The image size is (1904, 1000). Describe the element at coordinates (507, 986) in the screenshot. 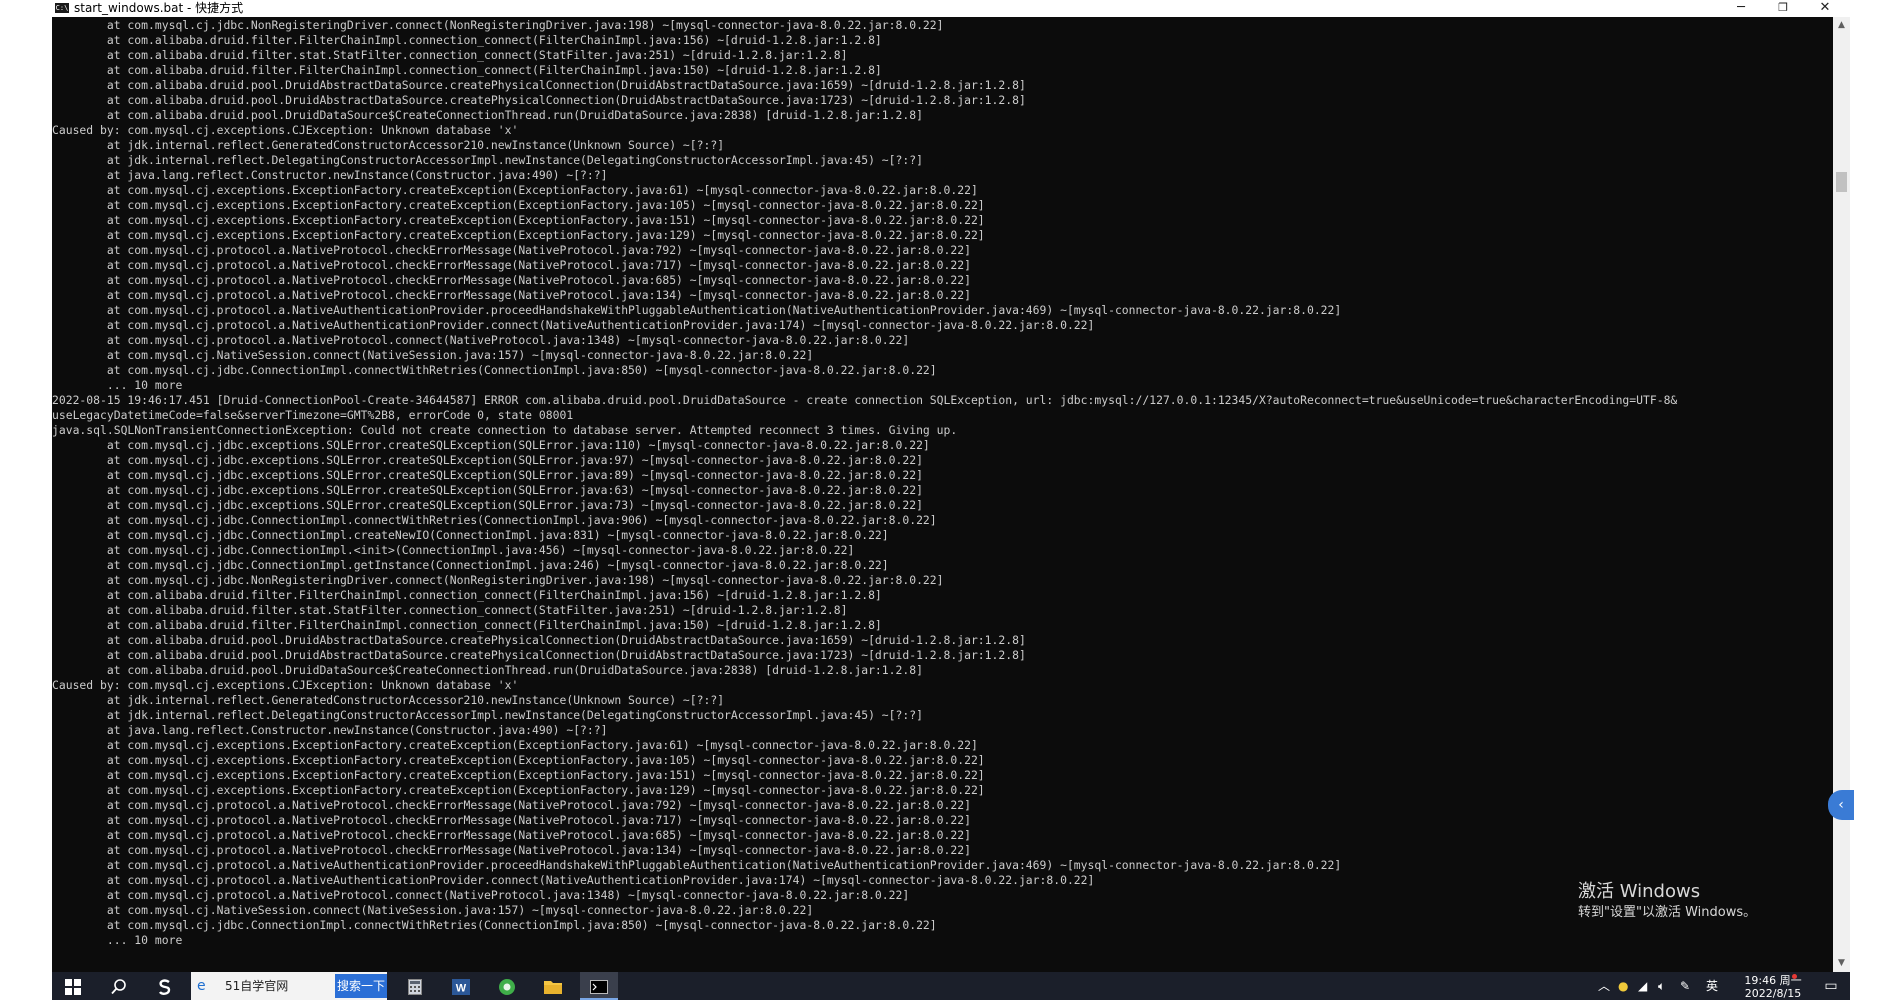

I see `browser-icon` at that location.